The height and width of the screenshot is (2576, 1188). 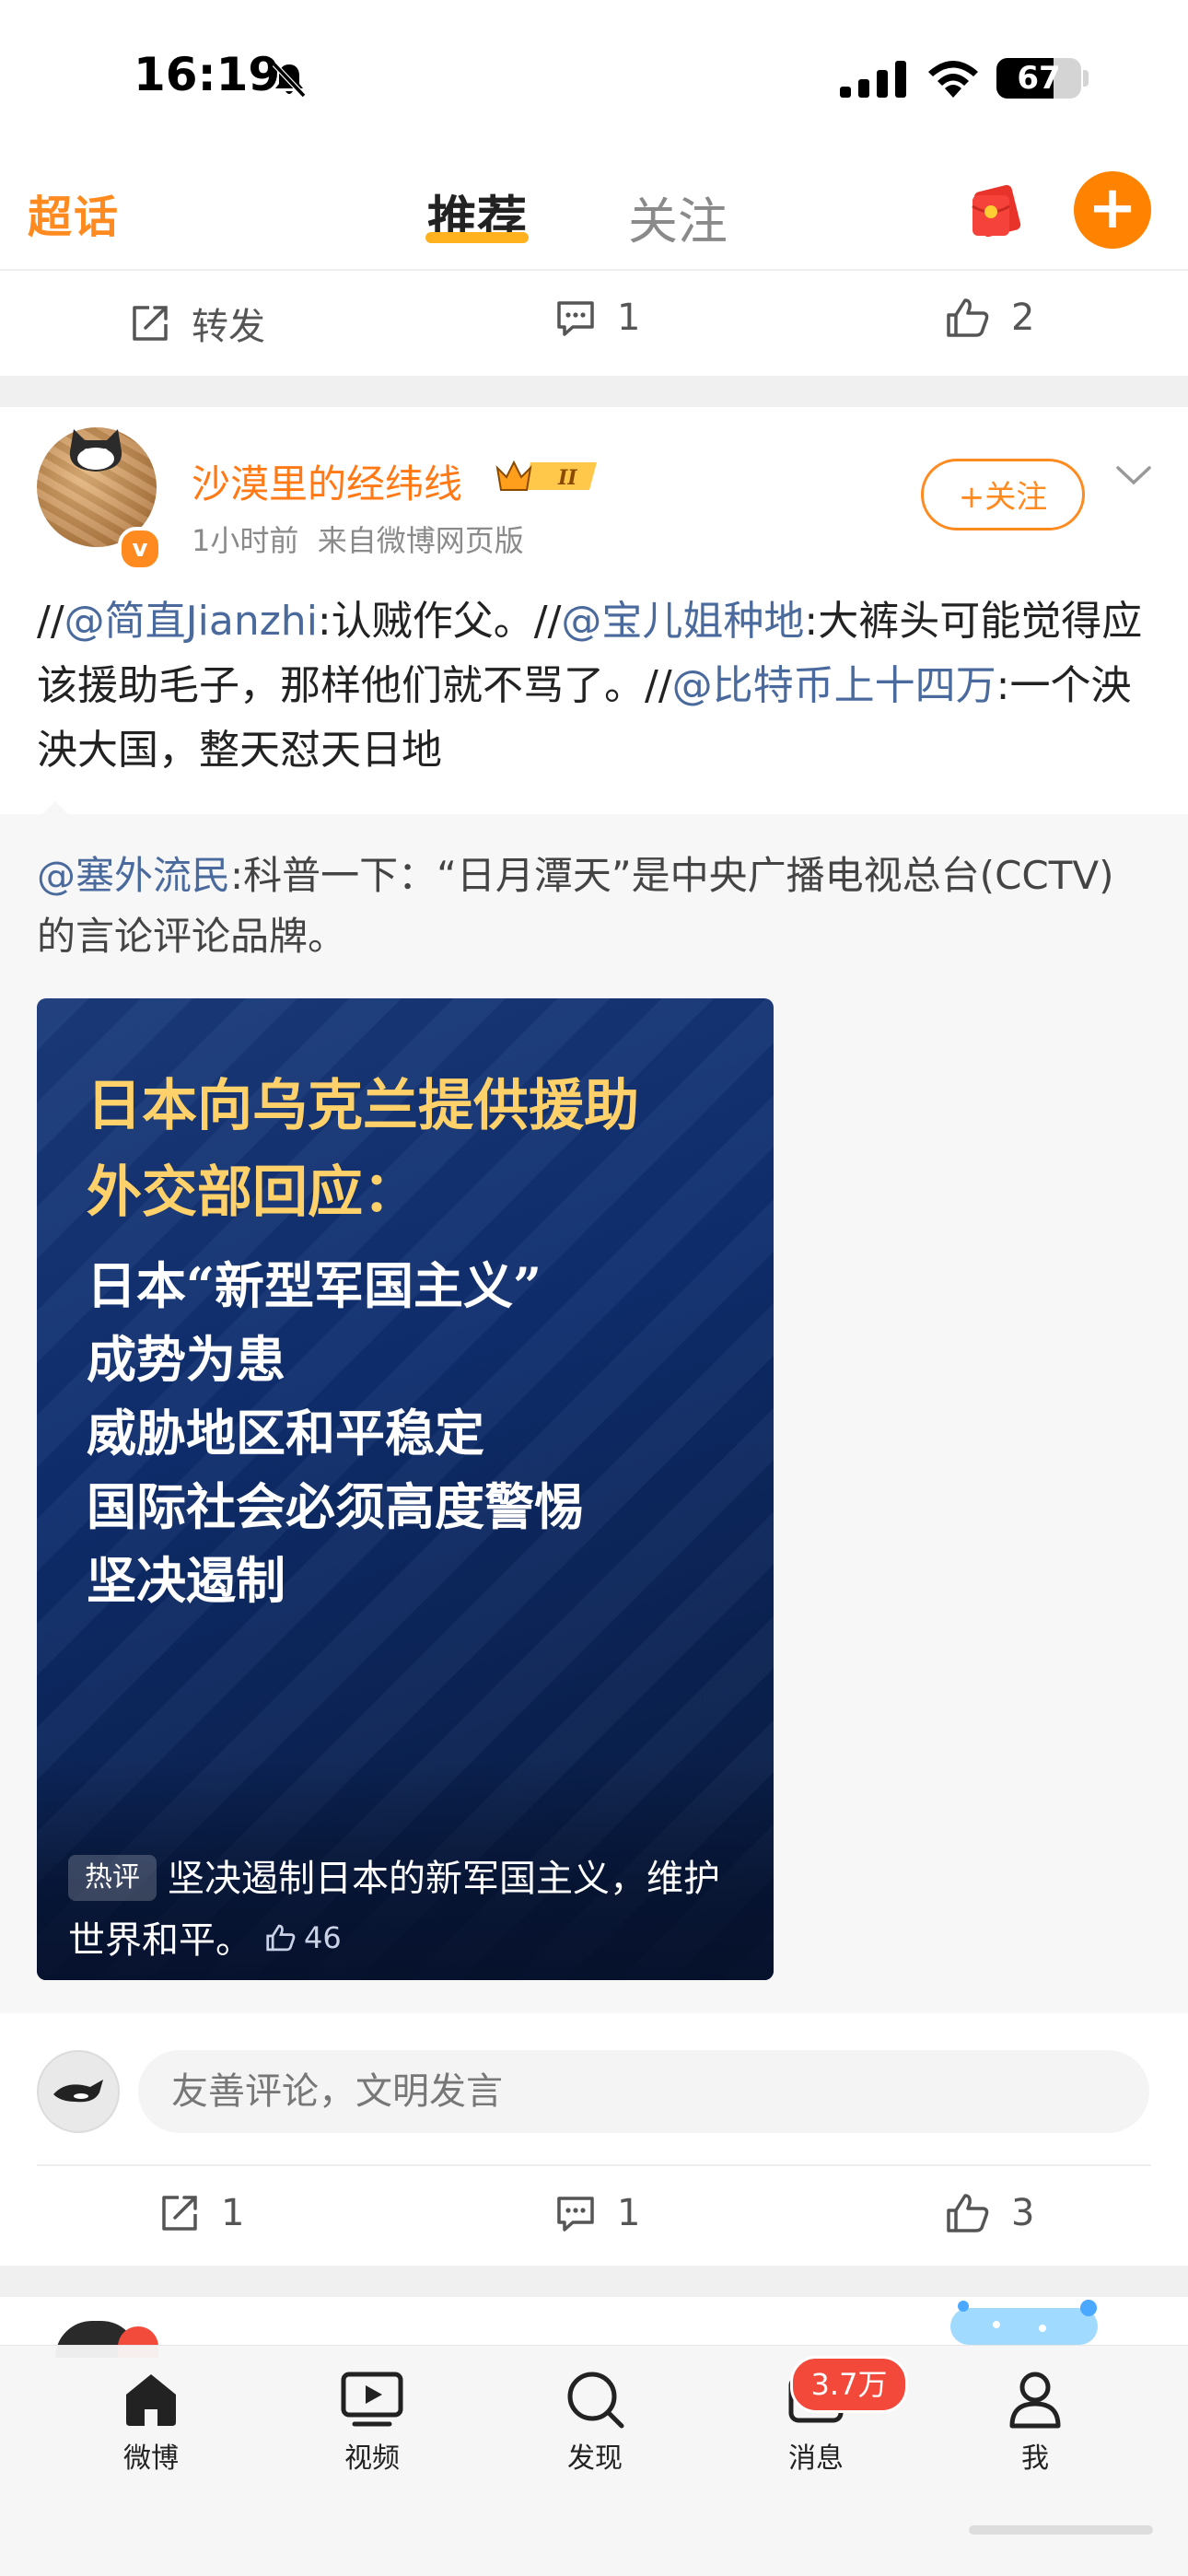 I want to click on like-count: 3, so click(x=1023, y=2213).